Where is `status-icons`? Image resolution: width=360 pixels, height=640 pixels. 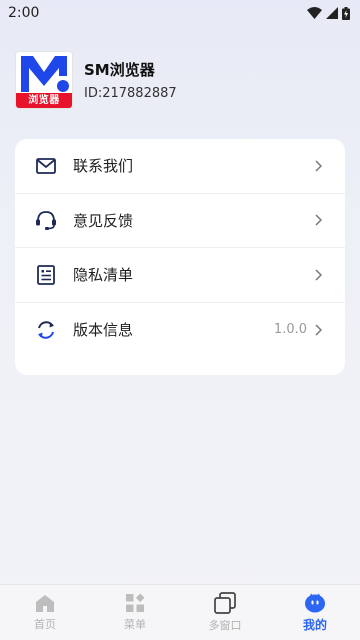 status-icons is located at coordinates (328, 13).